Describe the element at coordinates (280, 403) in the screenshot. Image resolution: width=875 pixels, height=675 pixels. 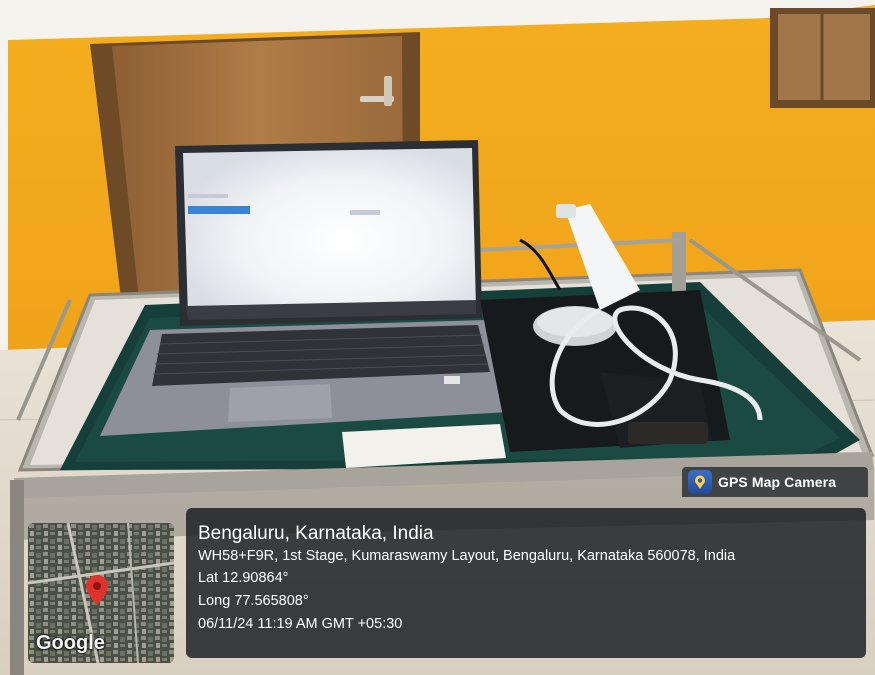
I see `laptop-touchpad` at that location.